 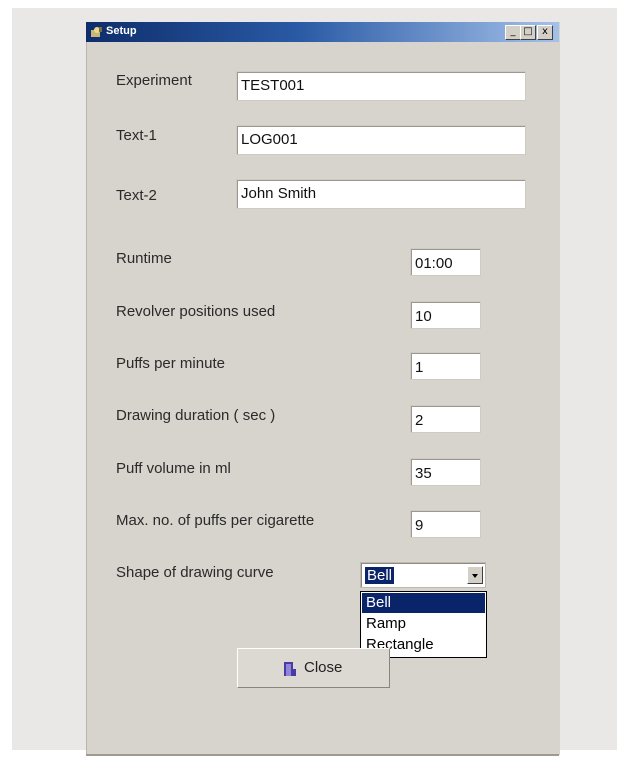 I want to click on close-button: Close, so click(x=313, y=668).